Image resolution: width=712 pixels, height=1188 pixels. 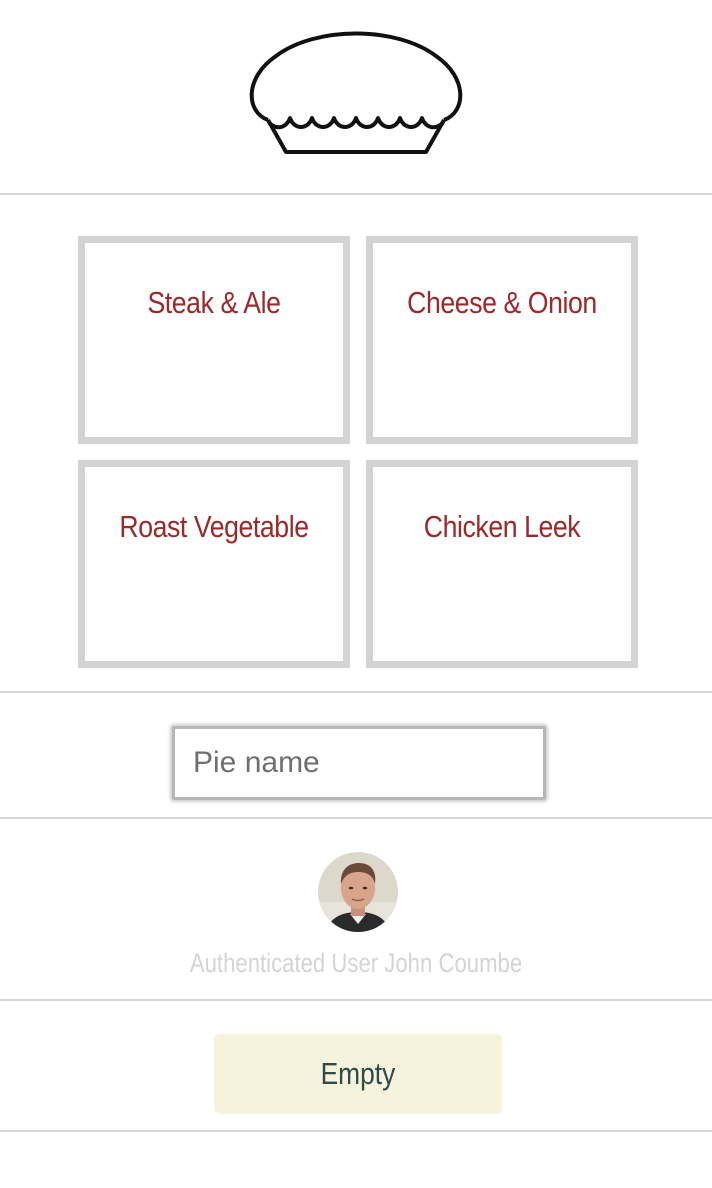 I want to click on user-avatar, so click(x=358, y=892).